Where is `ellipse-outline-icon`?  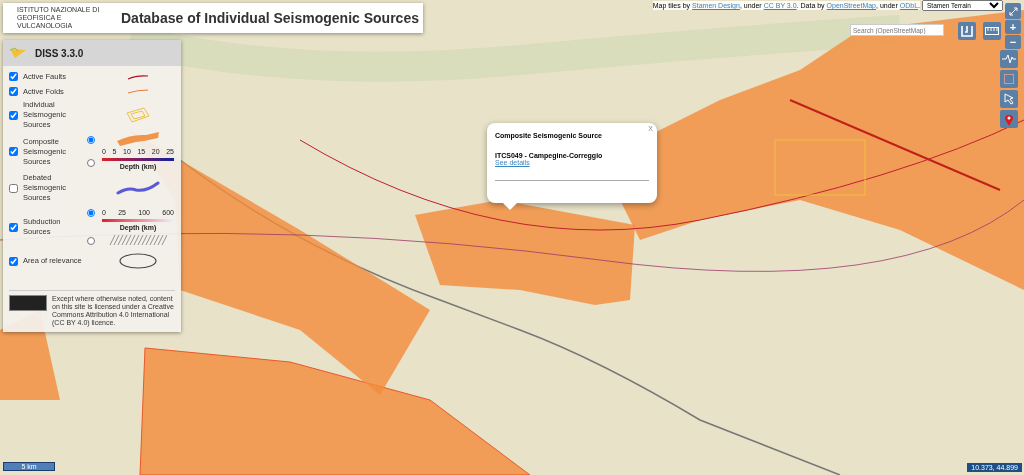
ellipse-outline-icon is located at coordinates (138, 261).